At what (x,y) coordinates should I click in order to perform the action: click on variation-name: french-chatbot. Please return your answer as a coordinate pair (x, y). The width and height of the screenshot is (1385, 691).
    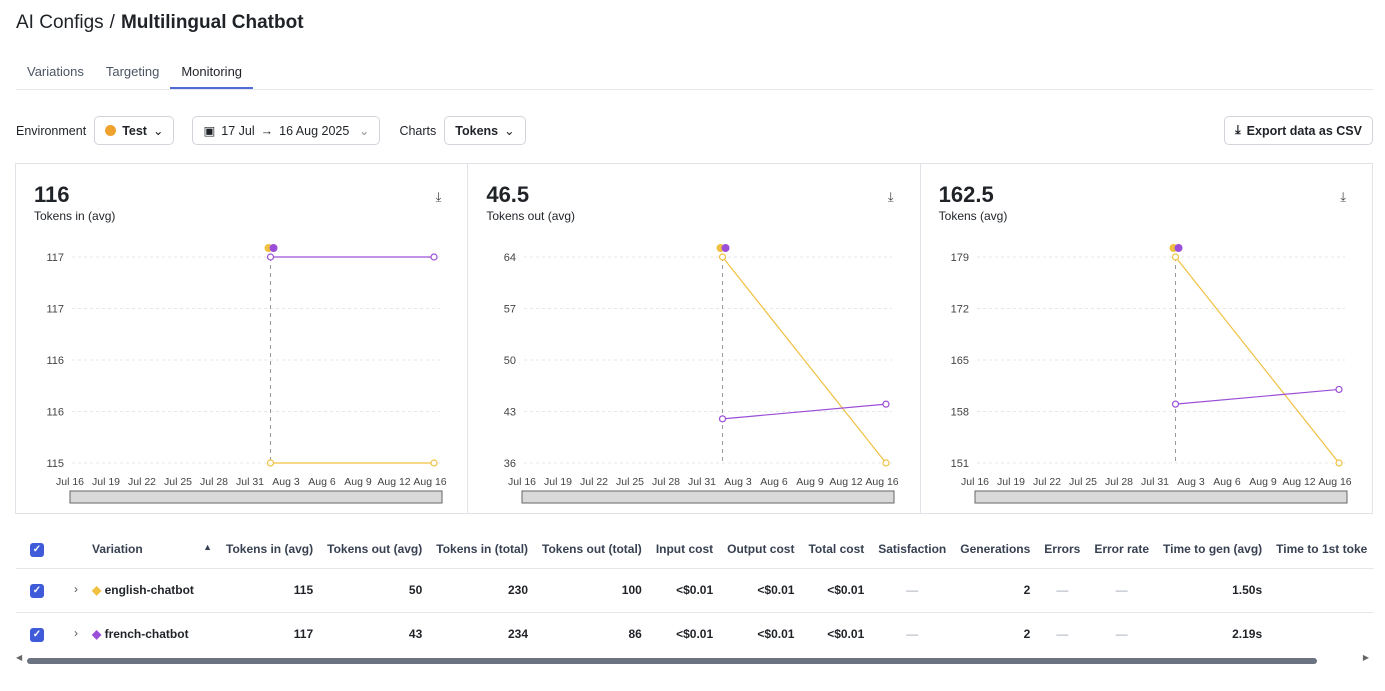
    Looking at the image, I should click on (147, 634).